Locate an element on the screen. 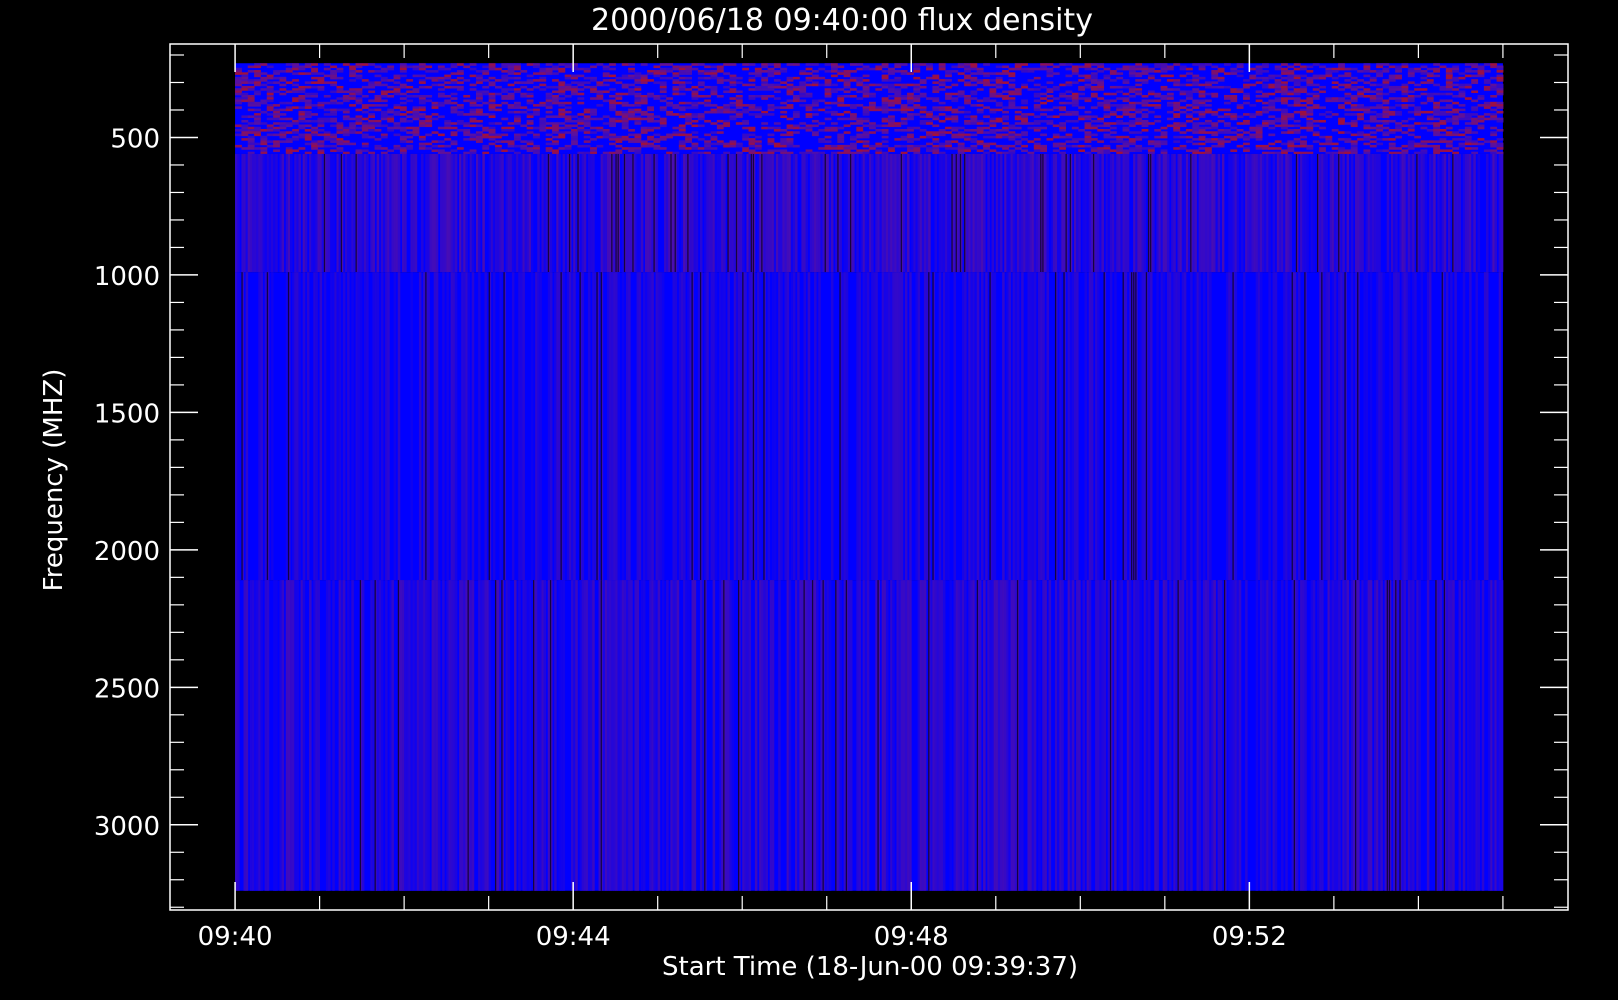 This screenshot has height=1000, width=1618. x-axis-label: Start Time (18-Jun-00 09:39:37) is located at coordinates (870, 967).